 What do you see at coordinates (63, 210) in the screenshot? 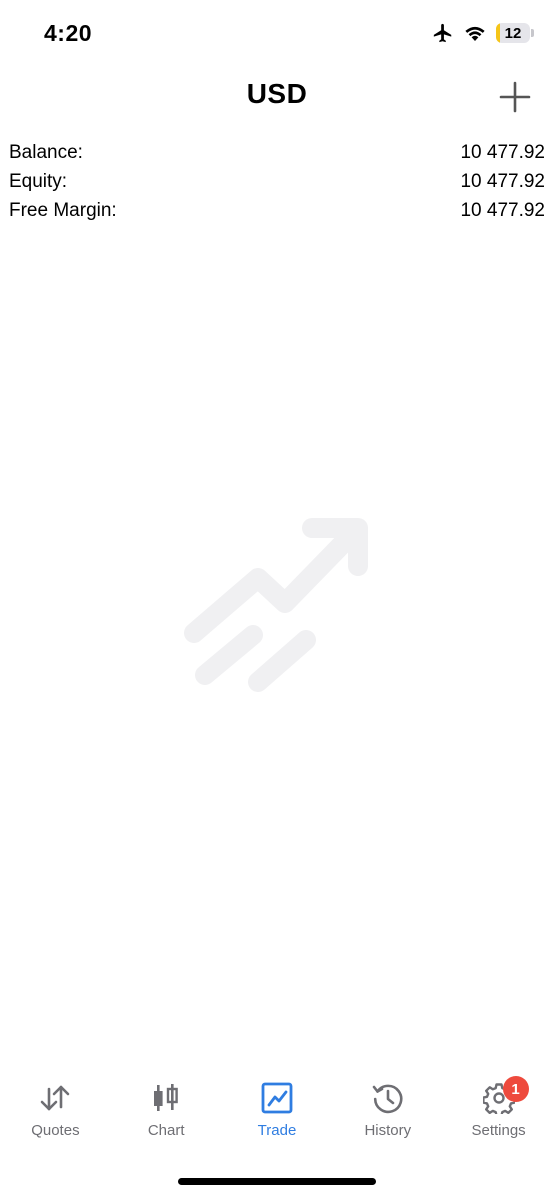
I see `free-margin-label: Free Margin:` at bounding box center [63, 210].